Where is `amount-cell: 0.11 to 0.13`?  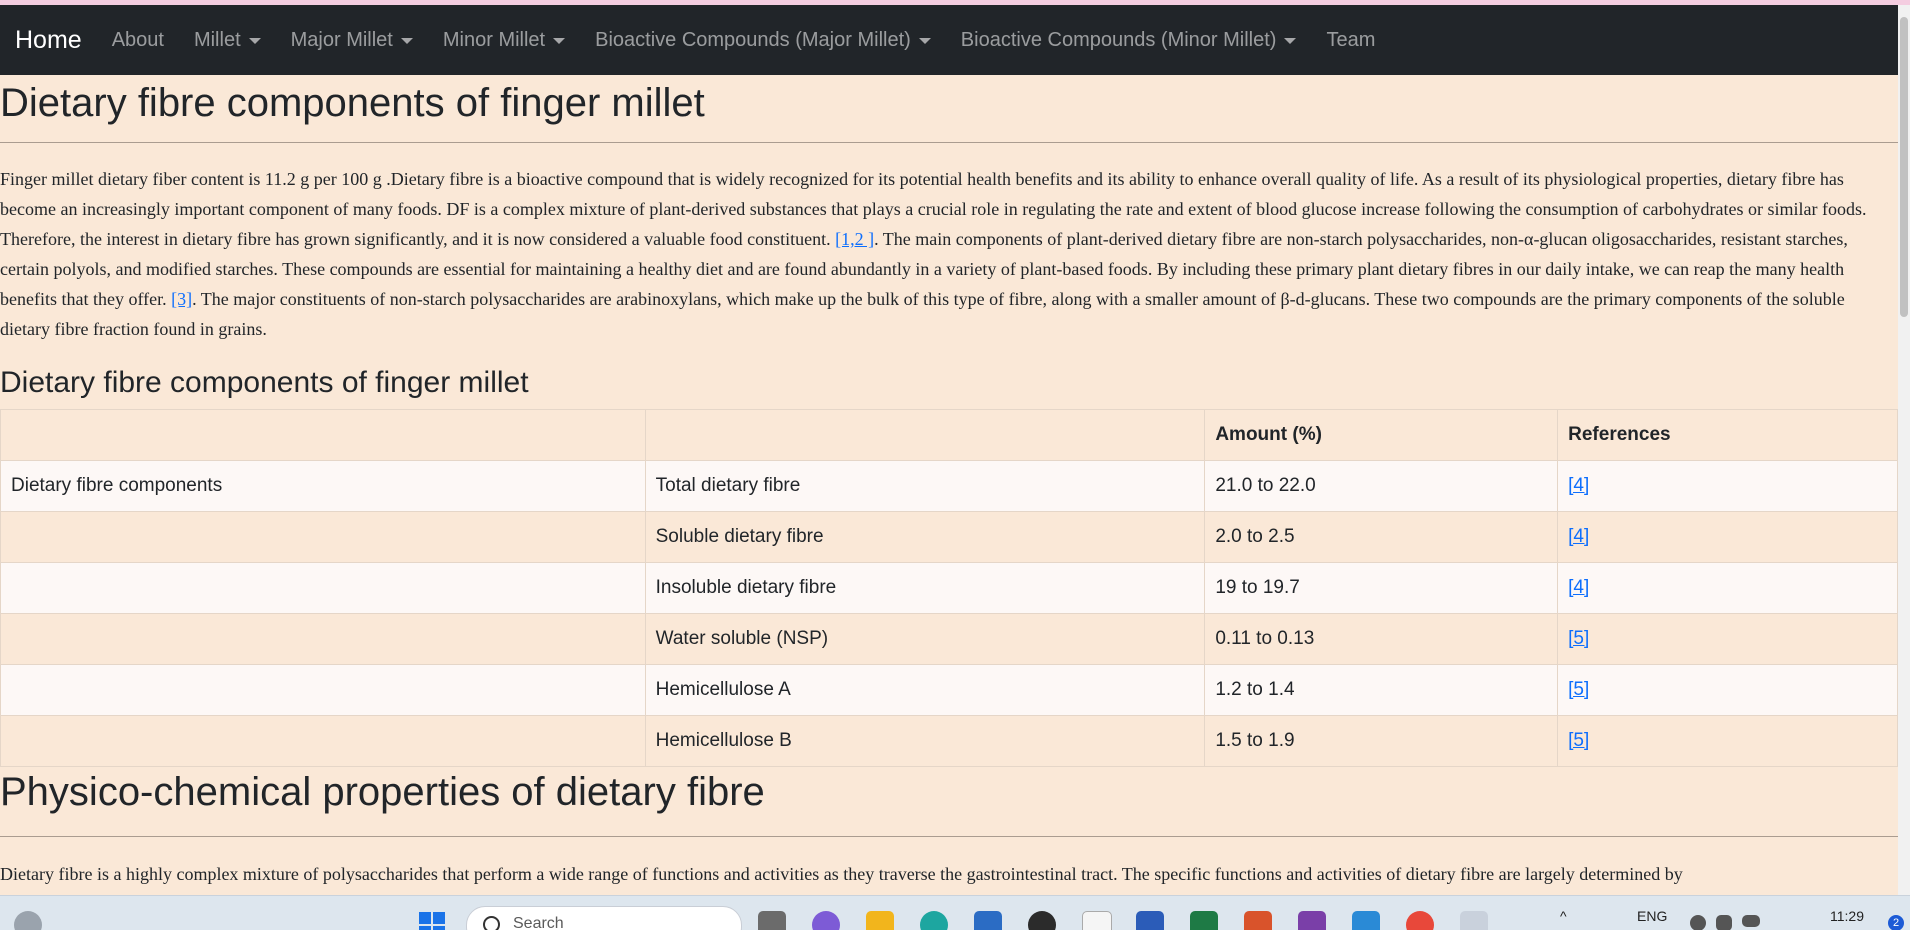
amount-cell: 0.11 to 0.13 is located at coordinates (1381, 639).